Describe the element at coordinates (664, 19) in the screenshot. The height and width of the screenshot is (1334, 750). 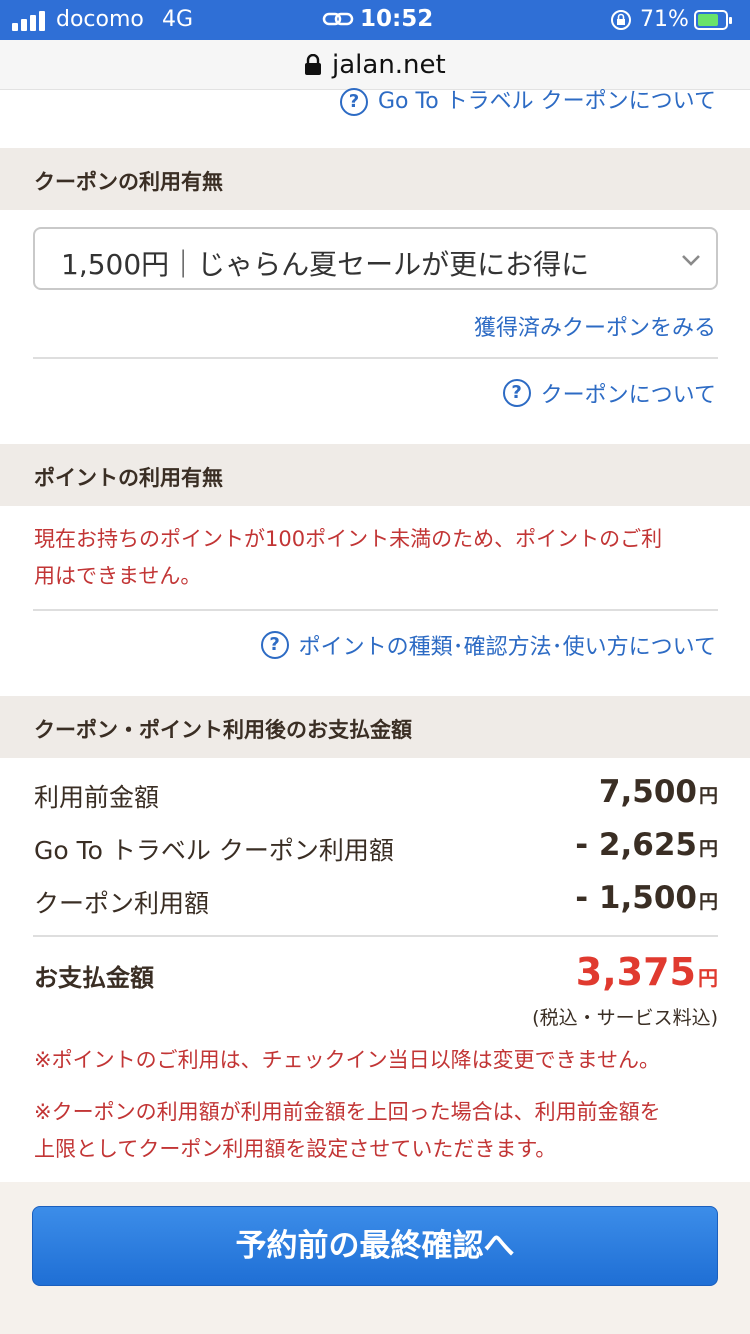
I see `battery-percent: 71%` at that location.